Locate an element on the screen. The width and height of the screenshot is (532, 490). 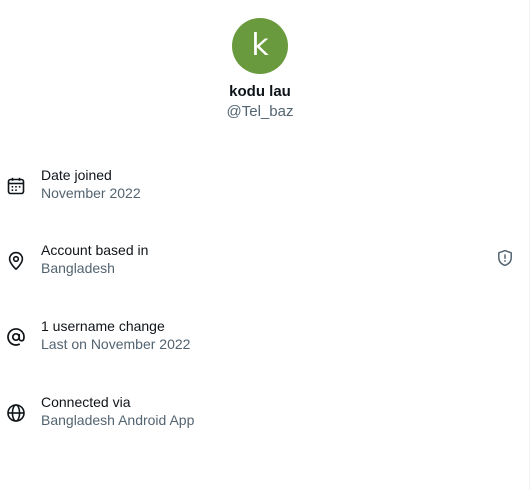
username-handle: @Tel_baz is located at coordinates (260, 111).